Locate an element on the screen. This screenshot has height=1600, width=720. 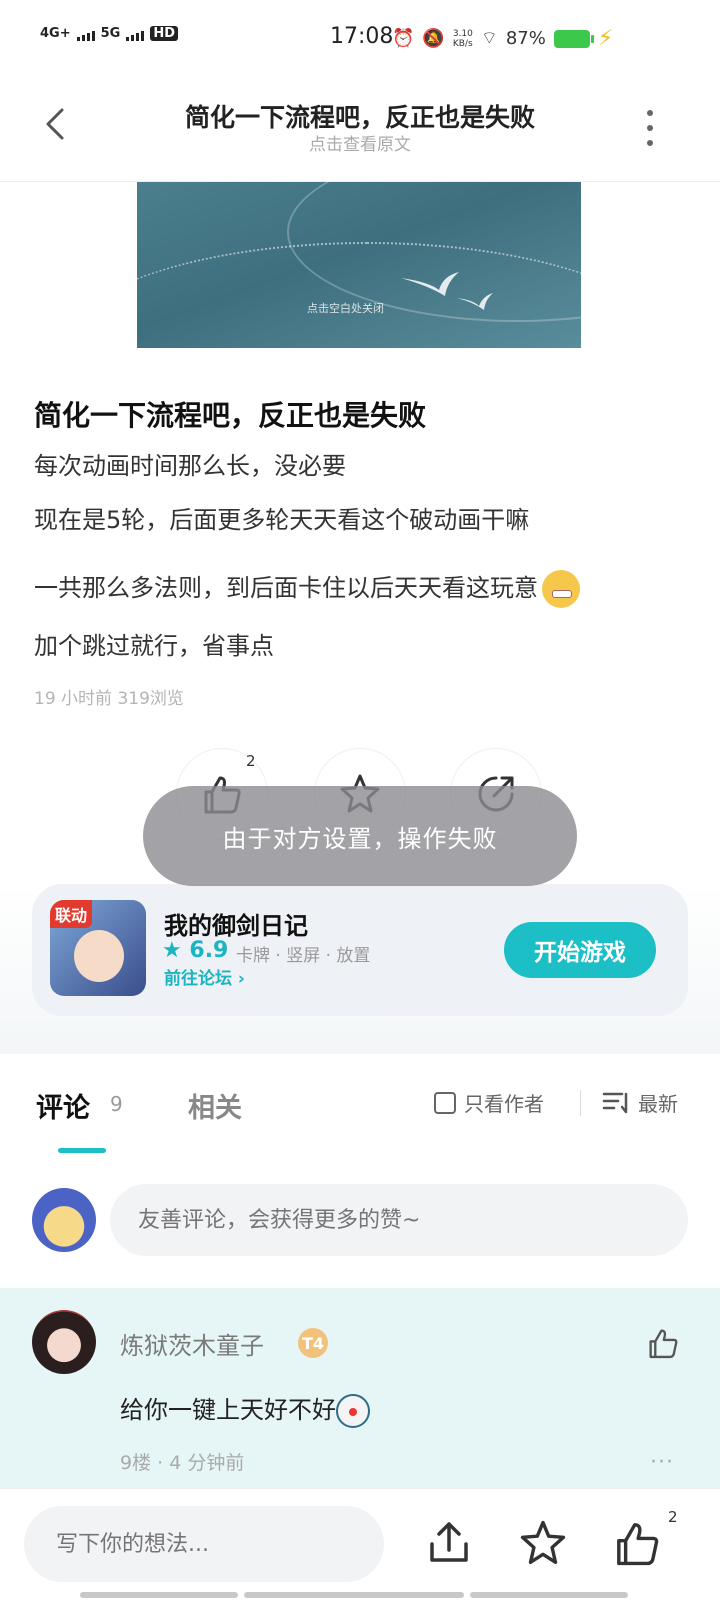
post-line-2: 现在是5轮，后面更多轮天天看这个破动画干嘛 is located at coordinates (282, 520).